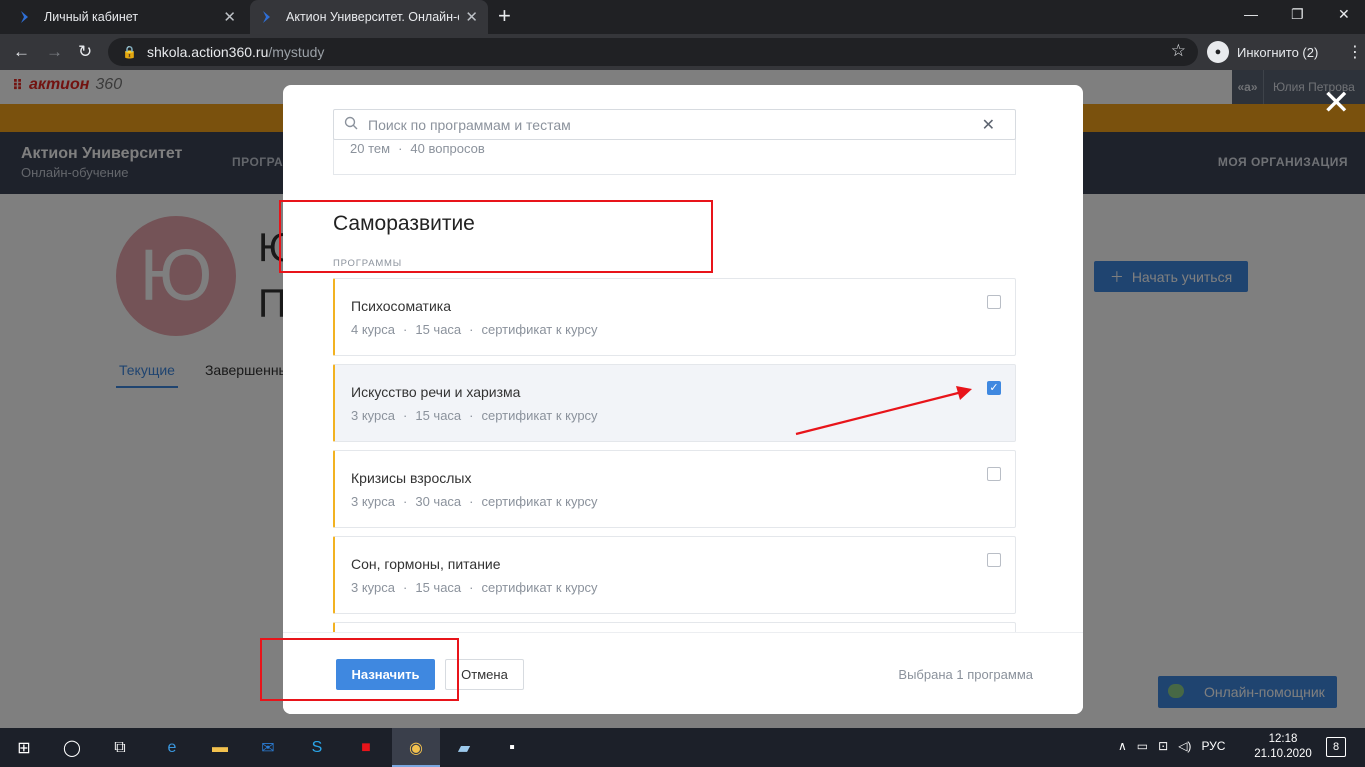 This screenshot has width=1365, height=767. I want to click on reload-icon: ↻, so click(85, 52).